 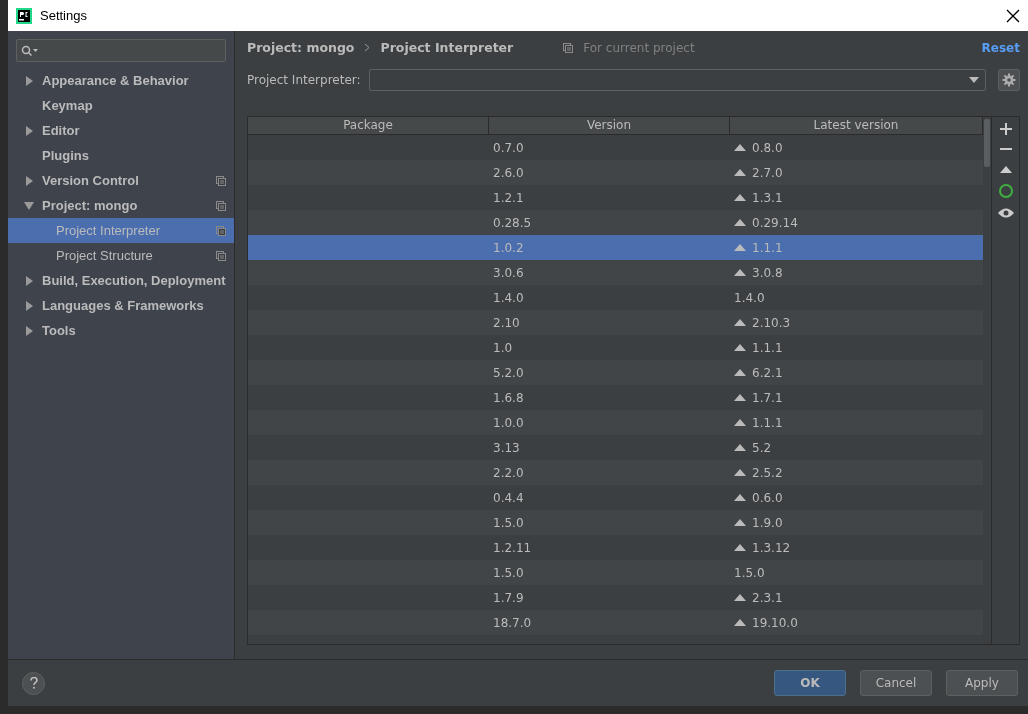 I want to click on sidebar-item: Plugins, so click(x=121, y=155).